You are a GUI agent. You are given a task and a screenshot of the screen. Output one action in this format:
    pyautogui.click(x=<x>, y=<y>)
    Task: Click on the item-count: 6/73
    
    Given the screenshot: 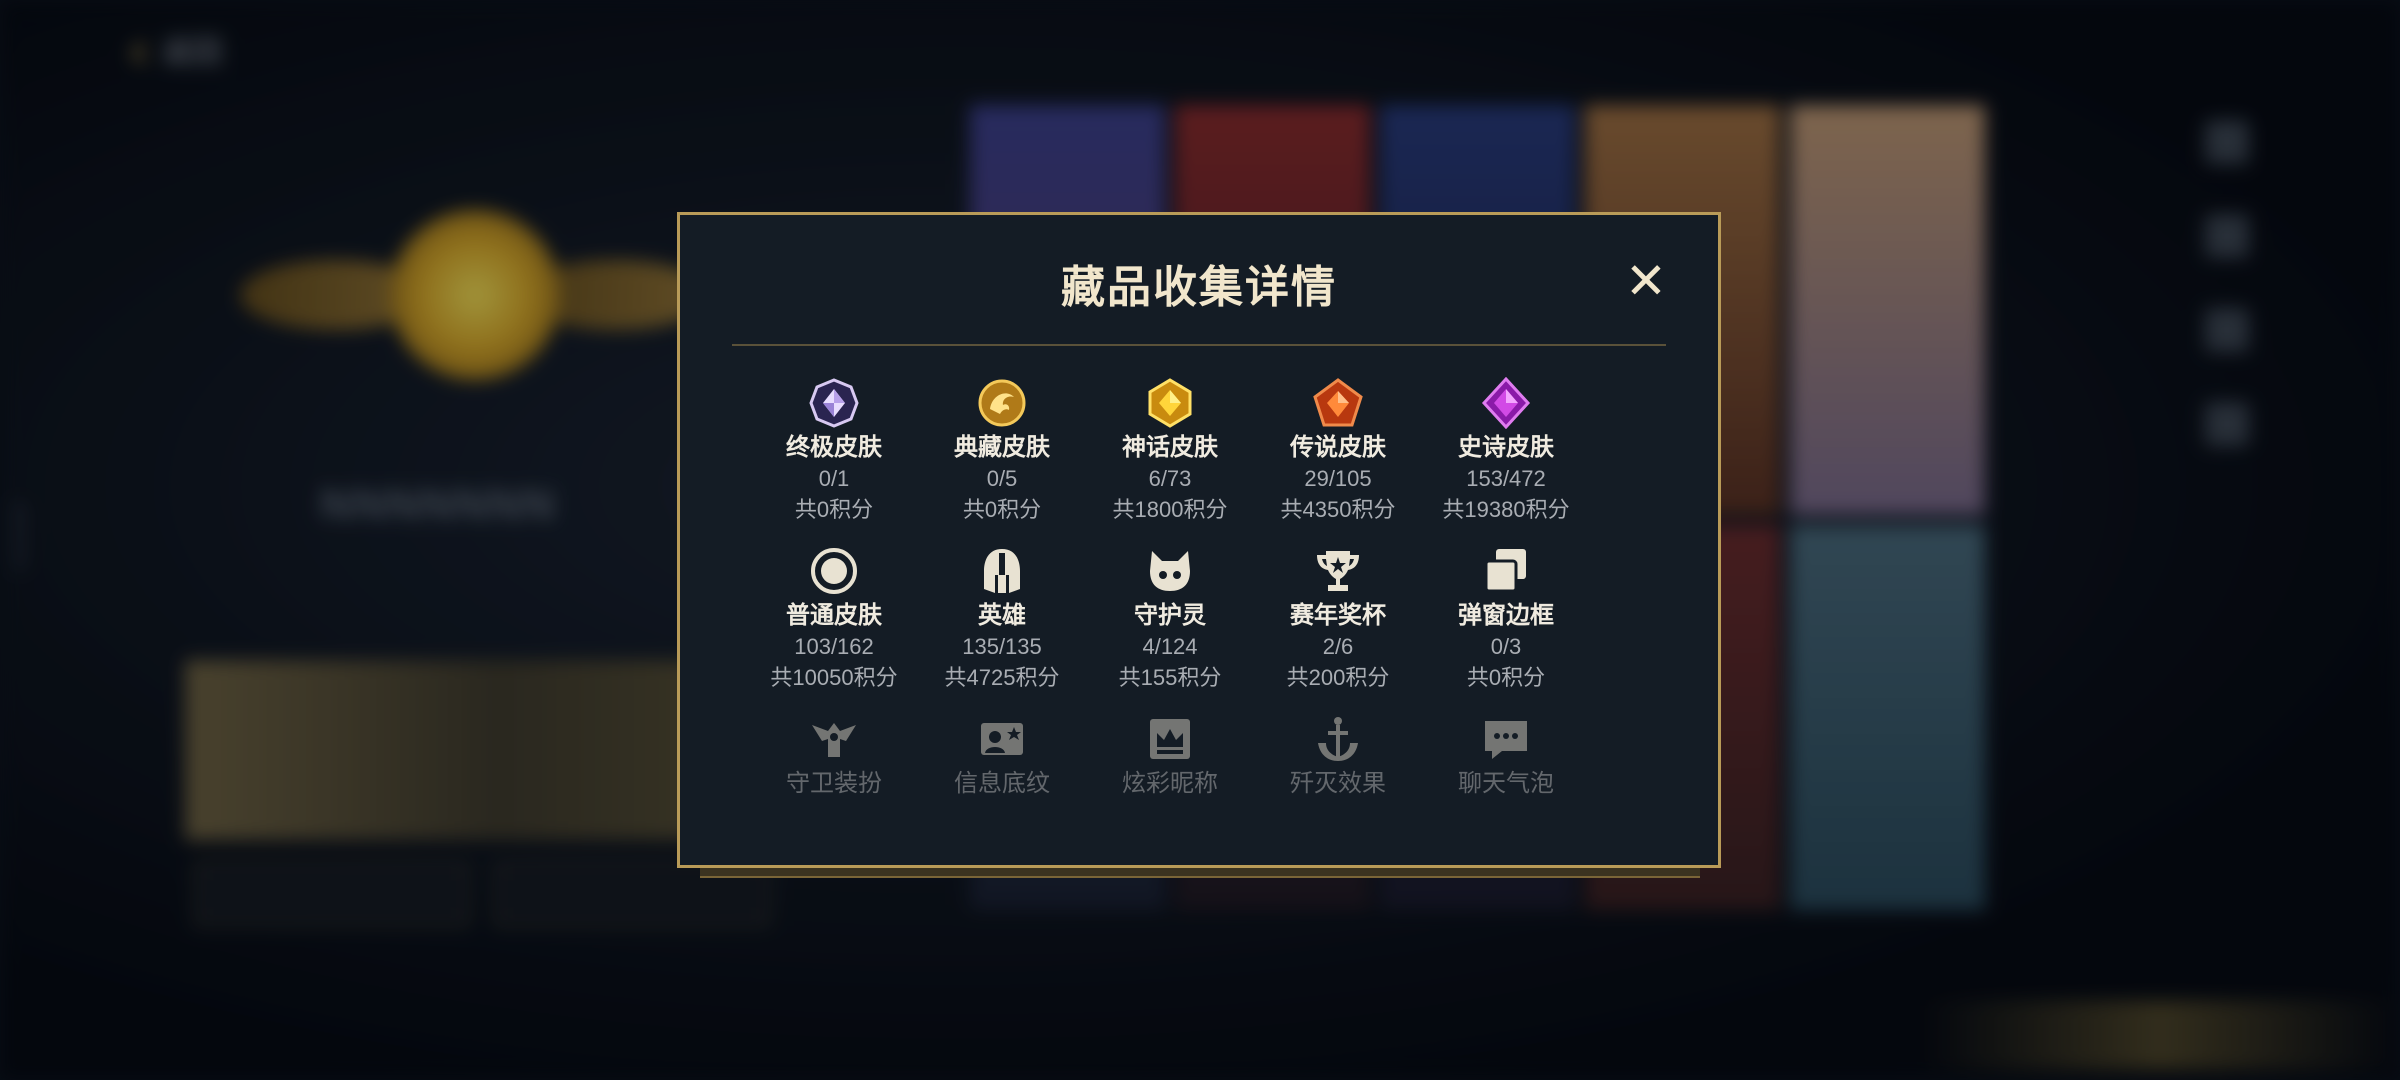 What is the action you would take?
    pyautogui.click(x=1170, y=478)
    